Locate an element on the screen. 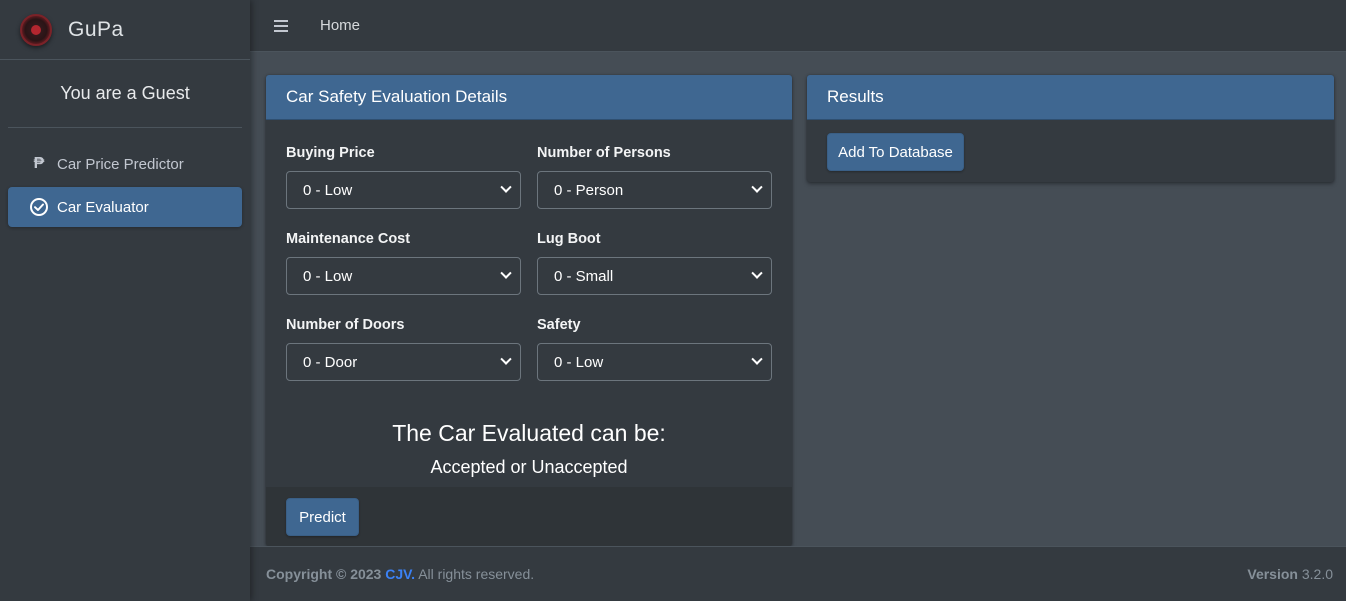  top-navbar: Home is located at coordinates (798, 26).